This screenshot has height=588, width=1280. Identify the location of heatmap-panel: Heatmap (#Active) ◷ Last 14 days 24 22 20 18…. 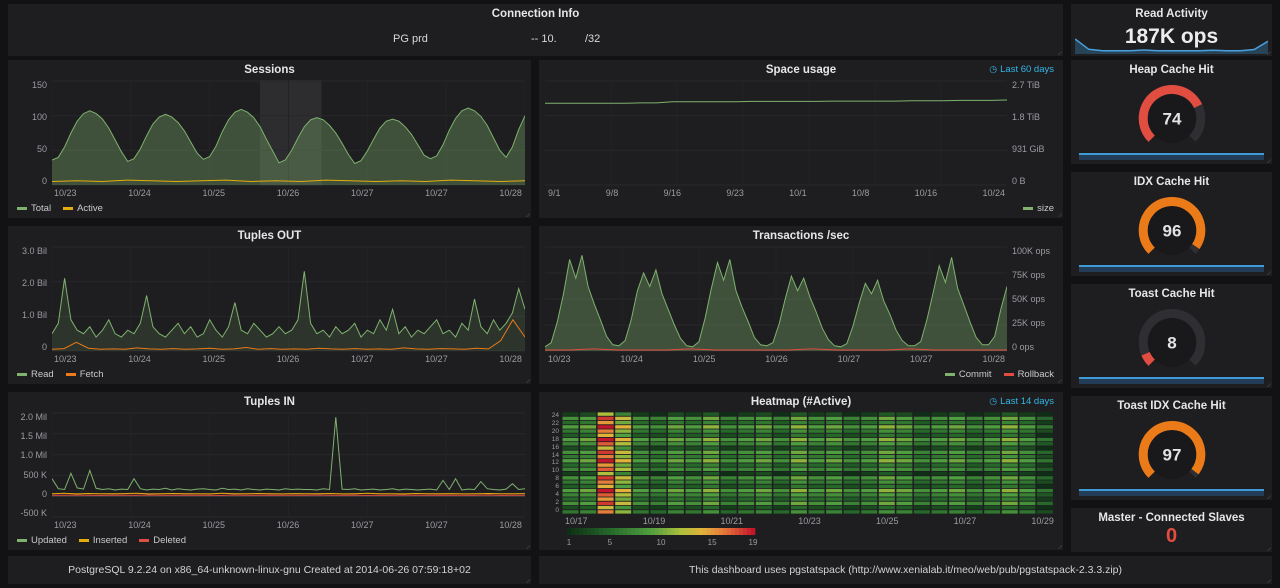
(801, 471).